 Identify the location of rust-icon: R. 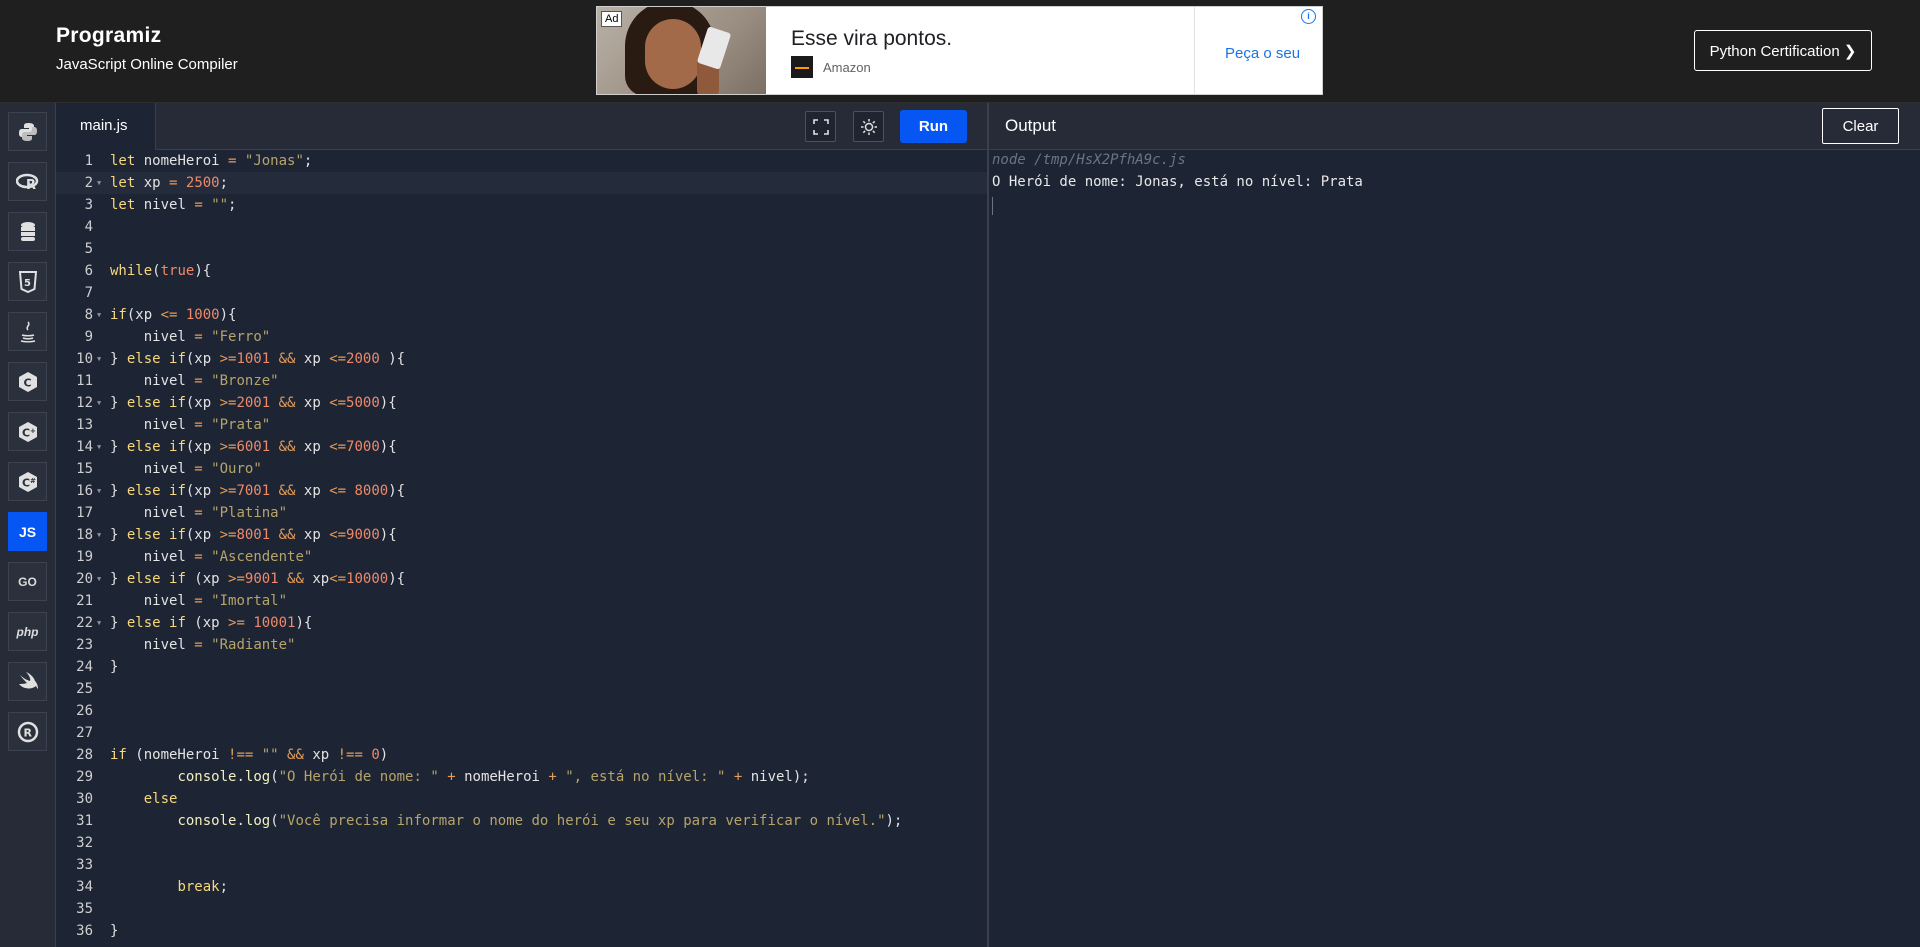
(27, 731).